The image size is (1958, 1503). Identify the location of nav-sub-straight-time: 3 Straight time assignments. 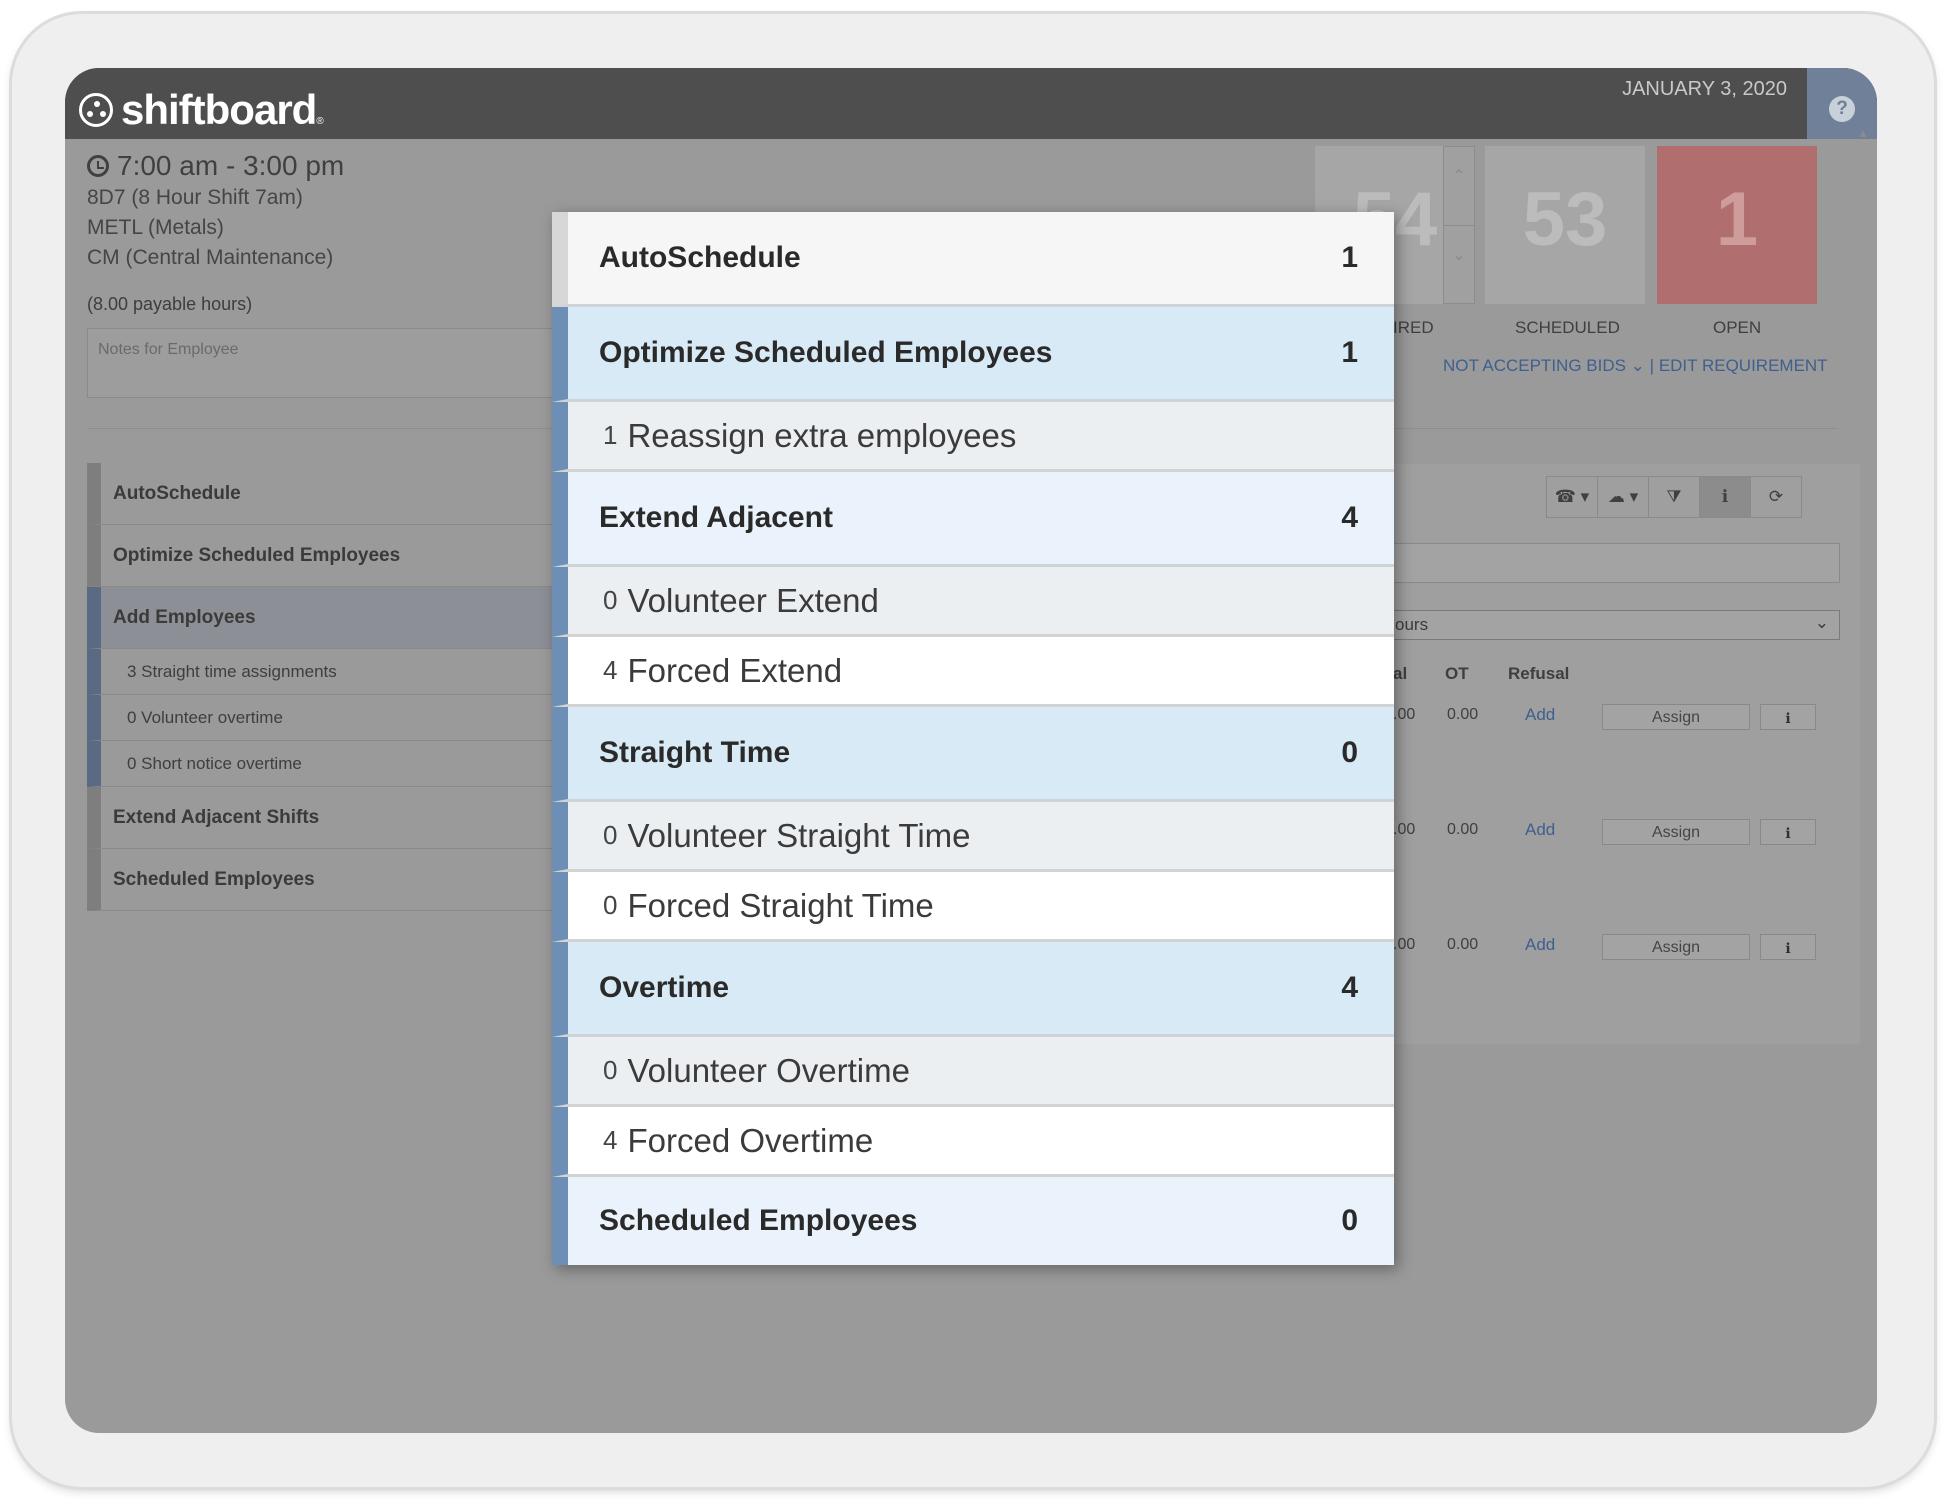
(327, 672).